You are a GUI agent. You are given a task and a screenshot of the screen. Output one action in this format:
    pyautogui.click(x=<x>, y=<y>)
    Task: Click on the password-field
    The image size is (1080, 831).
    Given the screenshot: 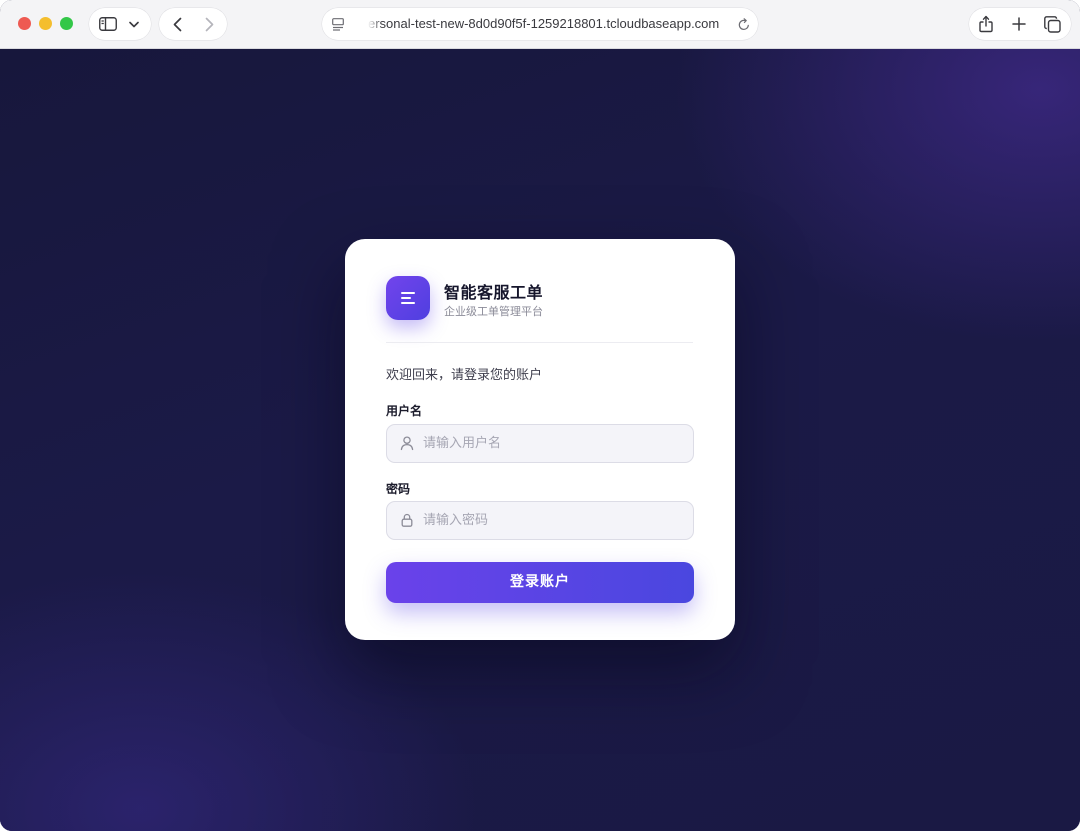 What is the action you would take?
    pyautogui.click(x=540, y=520)
    